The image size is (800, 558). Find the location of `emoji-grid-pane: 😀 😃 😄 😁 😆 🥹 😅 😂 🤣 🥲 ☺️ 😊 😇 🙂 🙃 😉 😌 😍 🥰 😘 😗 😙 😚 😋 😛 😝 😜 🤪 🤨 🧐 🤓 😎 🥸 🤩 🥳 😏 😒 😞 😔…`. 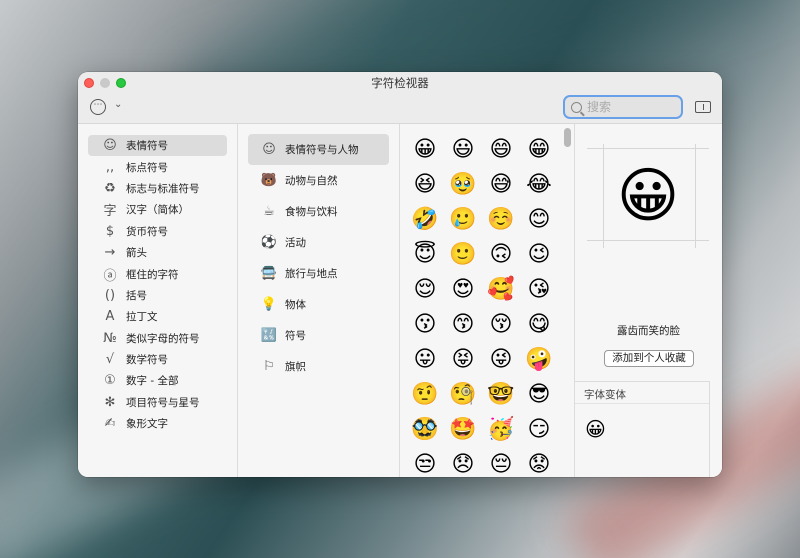

emoji-grid-pane: 😀 😃 😄 😁 😆 🥹 😅 😂 🤣 🥲 ☺️ 😊 😇 🙂 🙃 😉 😌 😍 🥰 😘 😗 😙 😚 😋 😛 😝 😜 🤪 🤨 🧐 🤓 😎 🥸 🤩 🥳 😏 😒 😞 😔… is located at coordinates (487, 300).